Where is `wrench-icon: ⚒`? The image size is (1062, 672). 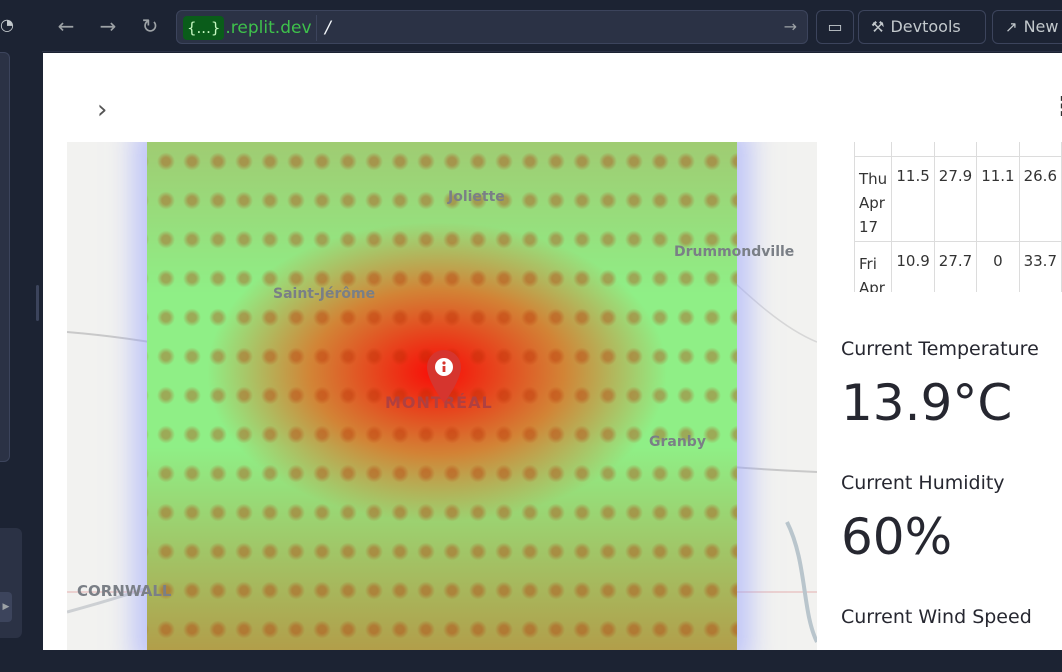
wrench-icon: ⚒ is located at coordinates (878, 27).